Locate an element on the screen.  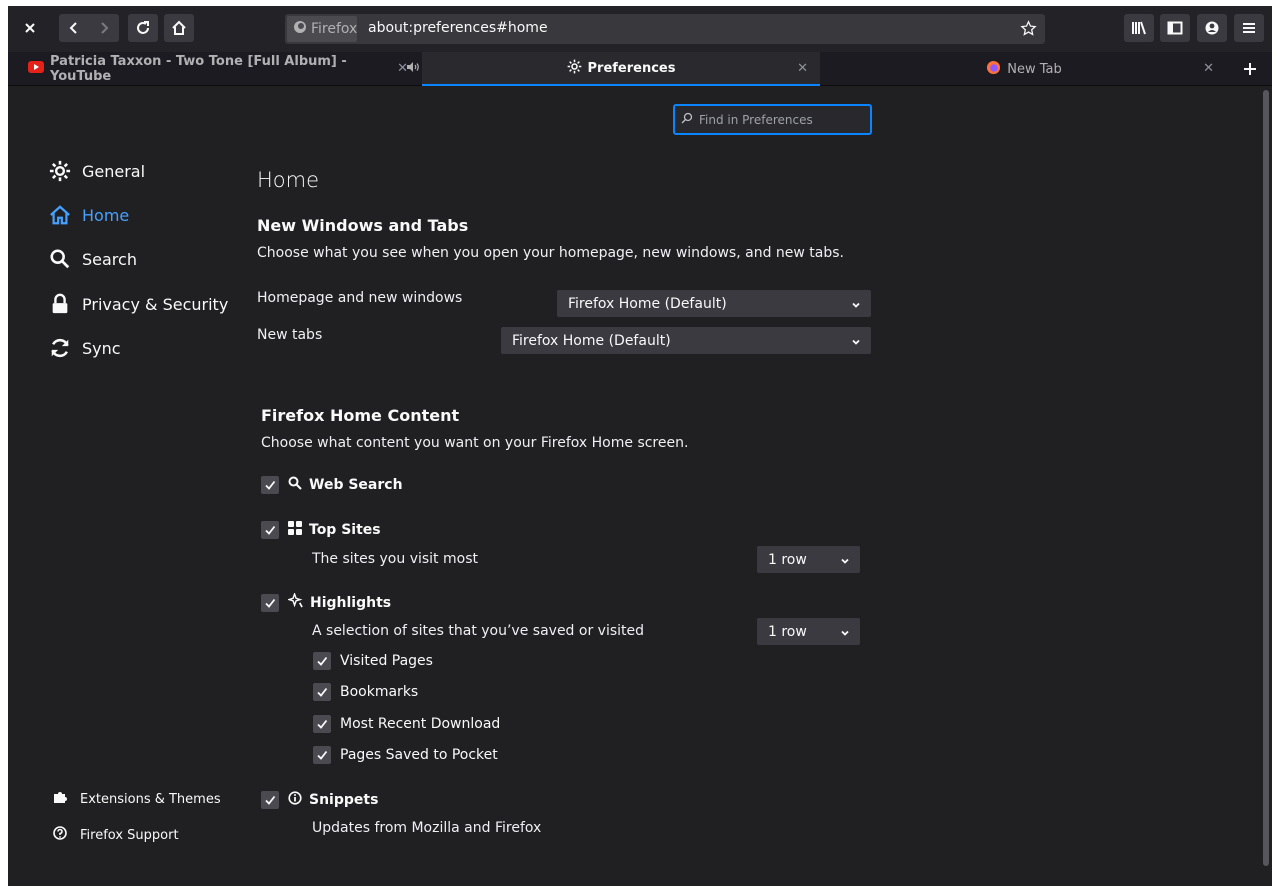
toolbar: Firefox about:preferences#home is located at coordinates (640, 29).